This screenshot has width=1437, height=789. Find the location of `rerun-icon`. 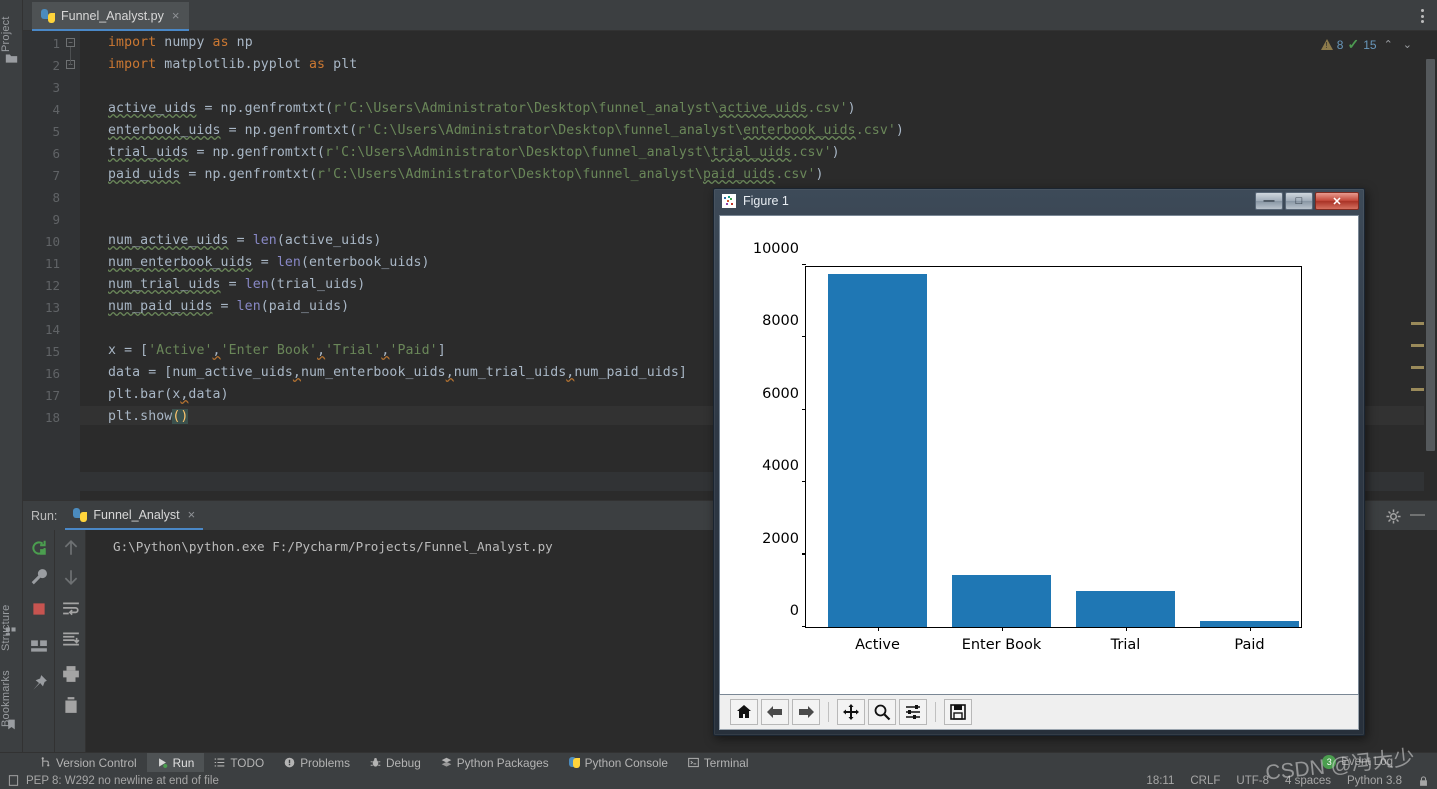

rerun-icon is located at coordinates (39, 548).